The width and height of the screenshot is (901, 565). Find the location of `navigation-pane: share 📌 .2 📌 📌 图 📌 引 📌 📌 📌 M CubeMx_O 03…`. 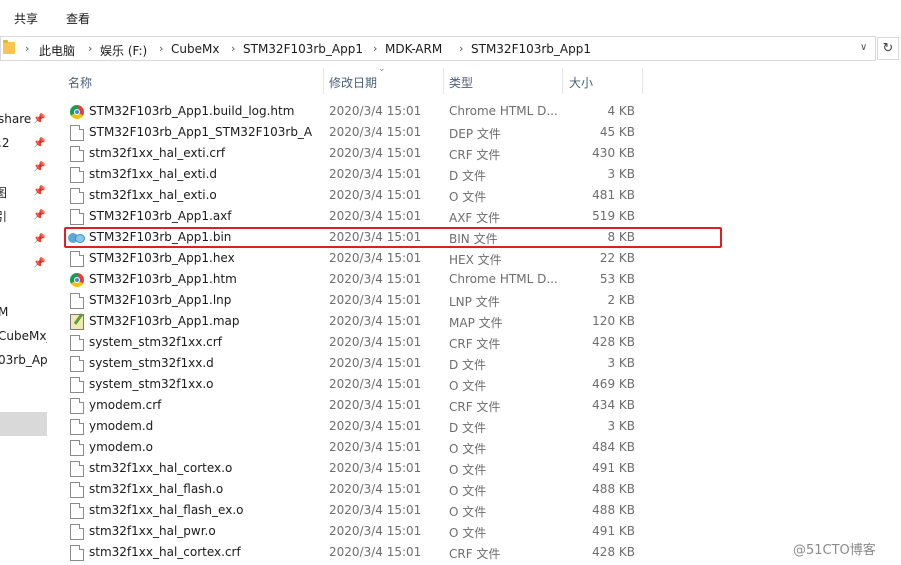

navigation-pane: share 📌 .2 📌 📌 图 📌 引 📌 📌 📌 M CubeMx_O 03… is located at coordinates (23, 313).